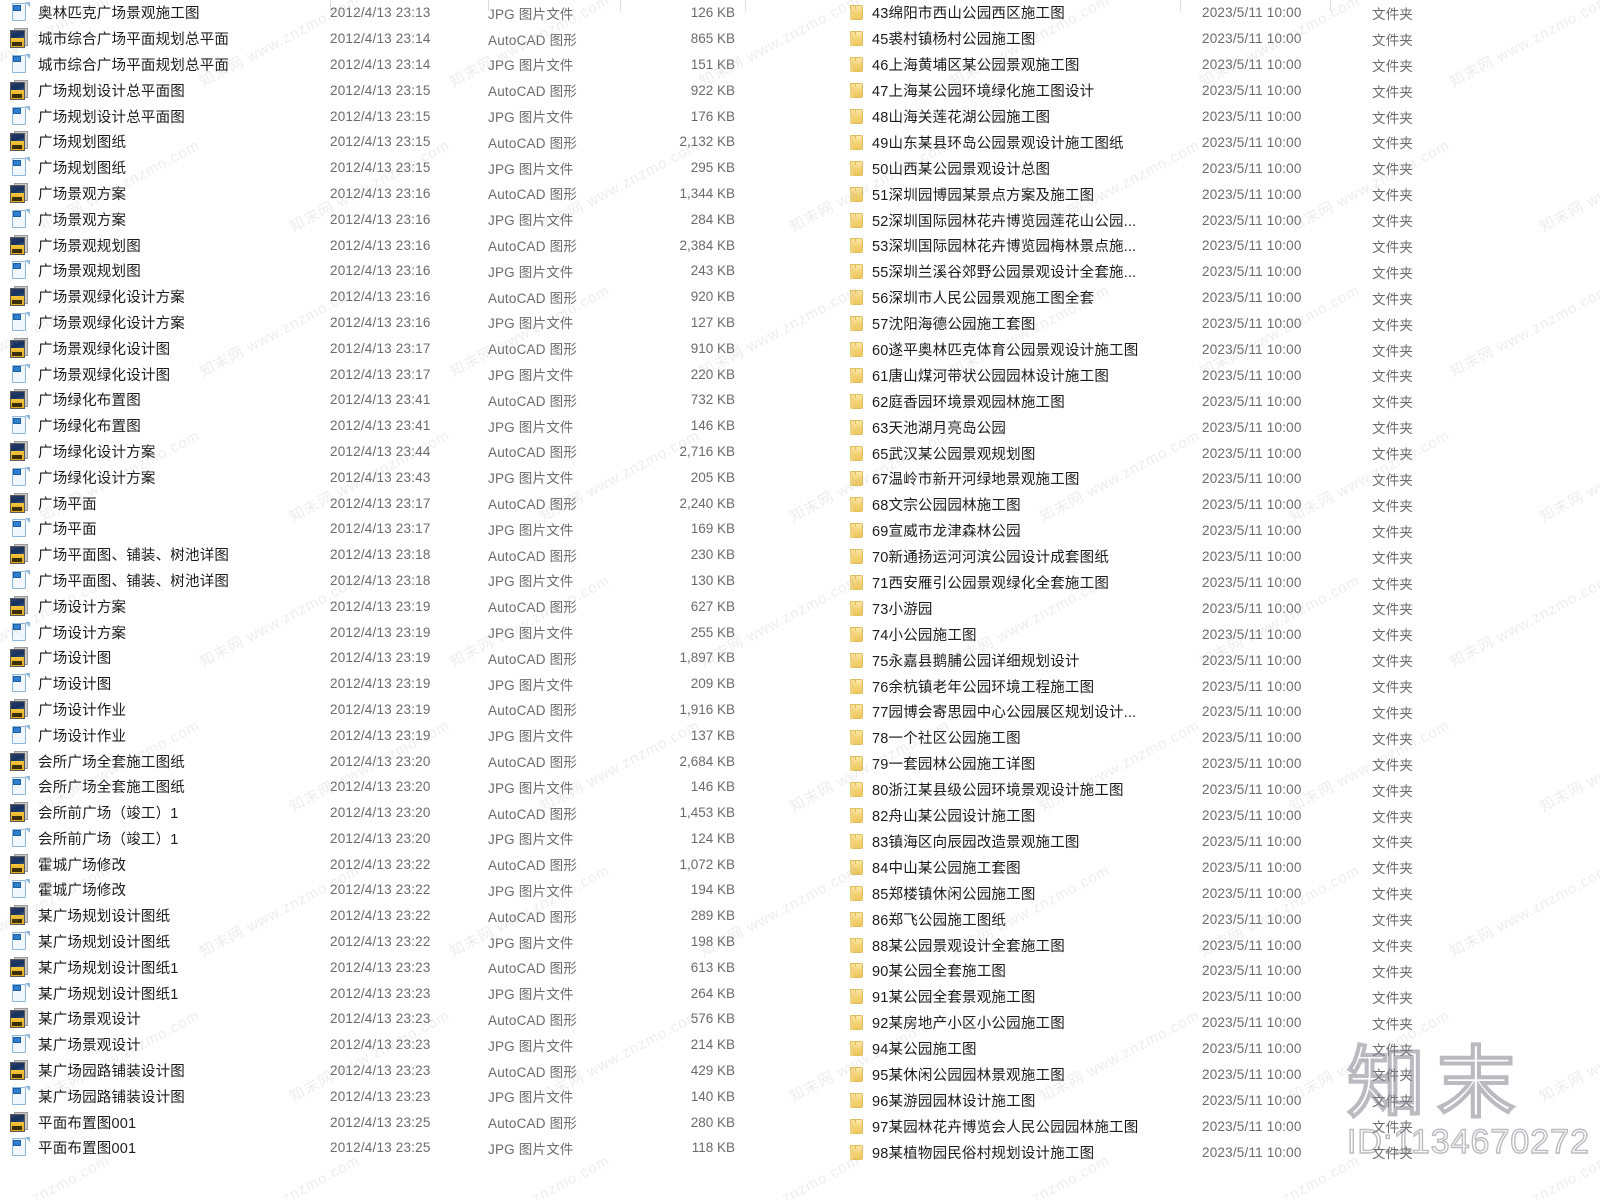  Describe the element at coordinates (400, 1045) in the screenshot. I see `table-row: 某广场景观设计 2012/4/13 23:23 JPG 图片文件 214 KB` at that location.